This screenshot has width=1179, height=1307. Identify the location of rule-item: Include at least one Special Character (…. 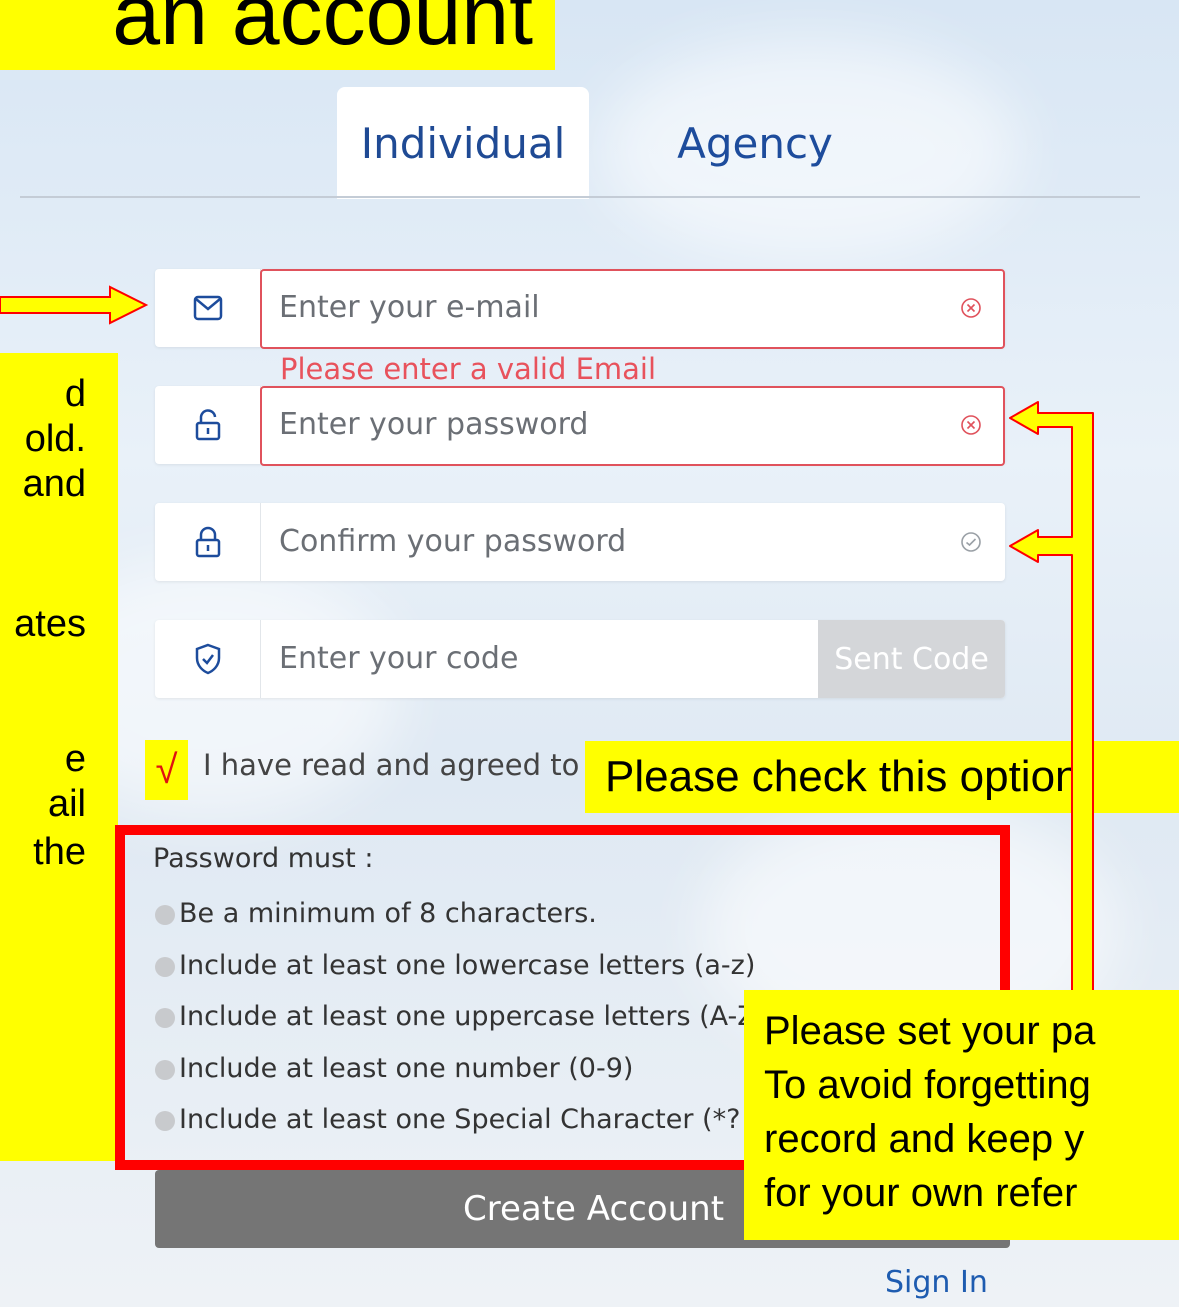
(463, 1119).